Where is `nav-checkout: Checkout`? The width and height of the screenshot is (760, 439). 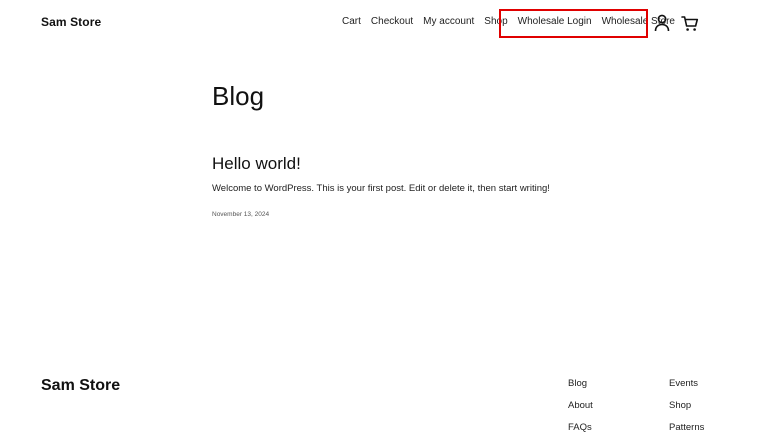
nav-checkout: Checkout is located at coordinates (392, 21).